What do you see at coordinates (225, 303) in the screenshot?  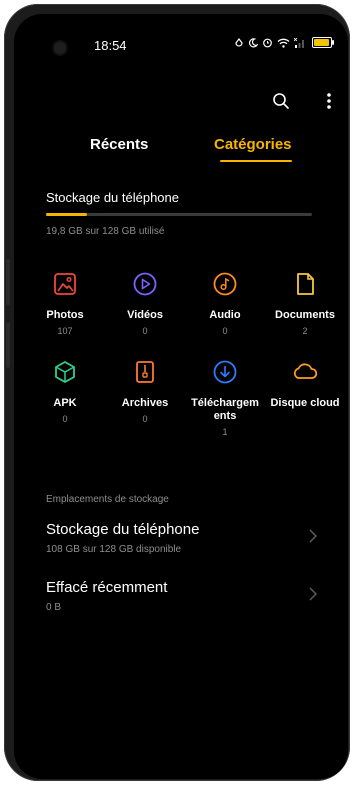 I see `category-audio: Audio 0` at bounding box center [225, 303].